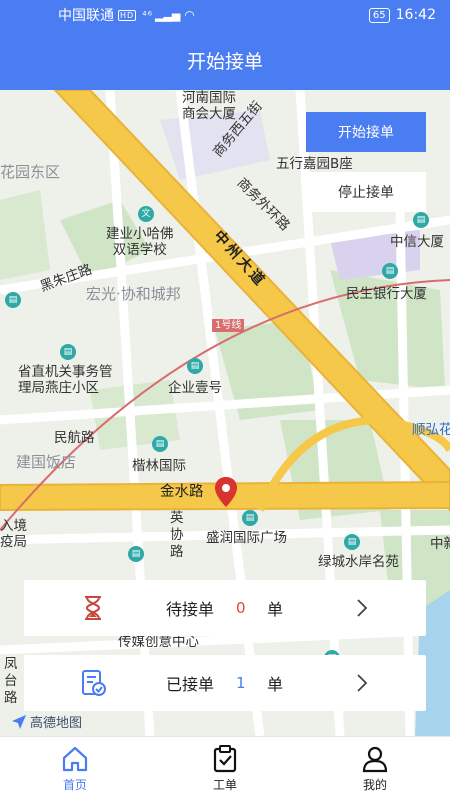  What do you see at coordinates (146, 214) in the screenshot?
I see `poi-pin-icon: 文` at bounding box center [146, 214].